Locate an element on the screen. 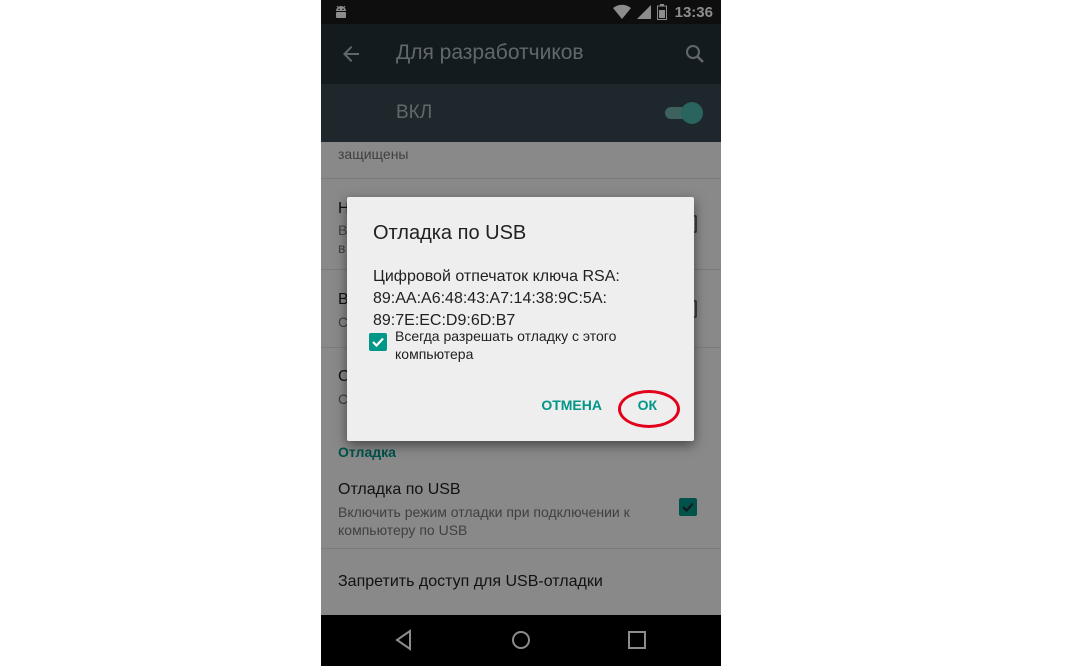 The image size is (1074, 666). dialog-title: Отладка по USB is located at coordinates (450, 233).